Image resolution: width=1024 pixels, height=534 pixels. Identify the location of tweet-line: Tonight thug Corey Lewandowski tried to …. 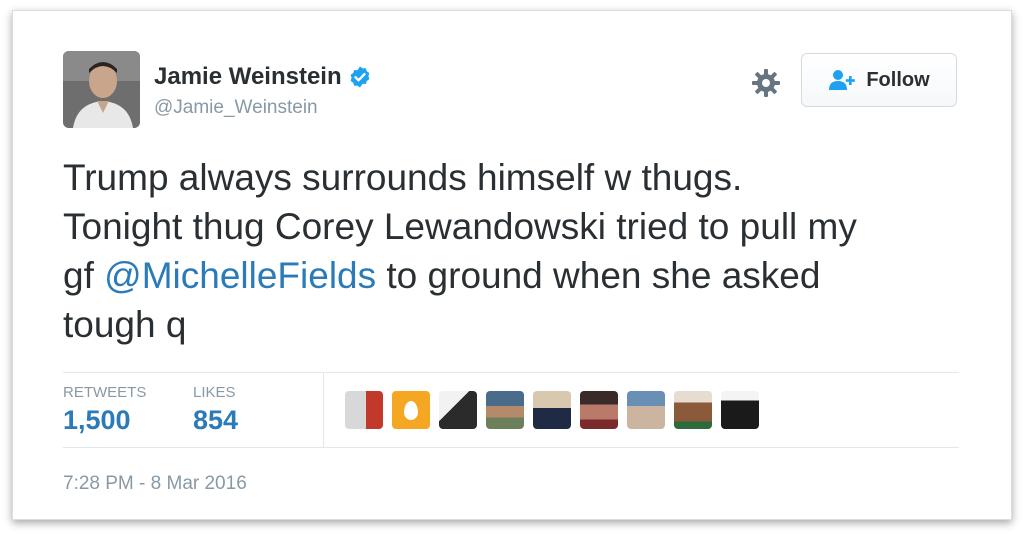
(460, 226).